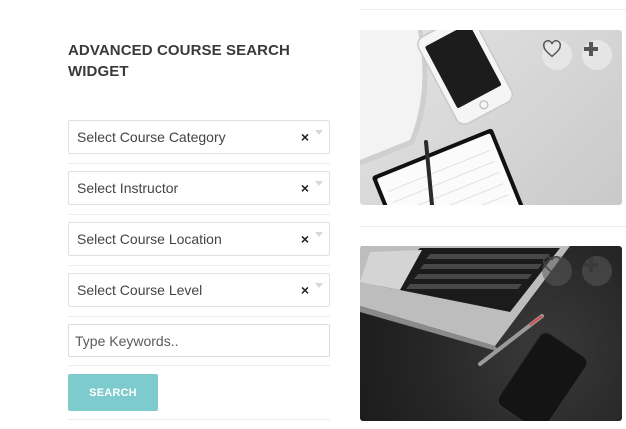 The height and width of the screenshot is (429, 626). I want to click on select-value: Select Instructor, so click(128, 188).